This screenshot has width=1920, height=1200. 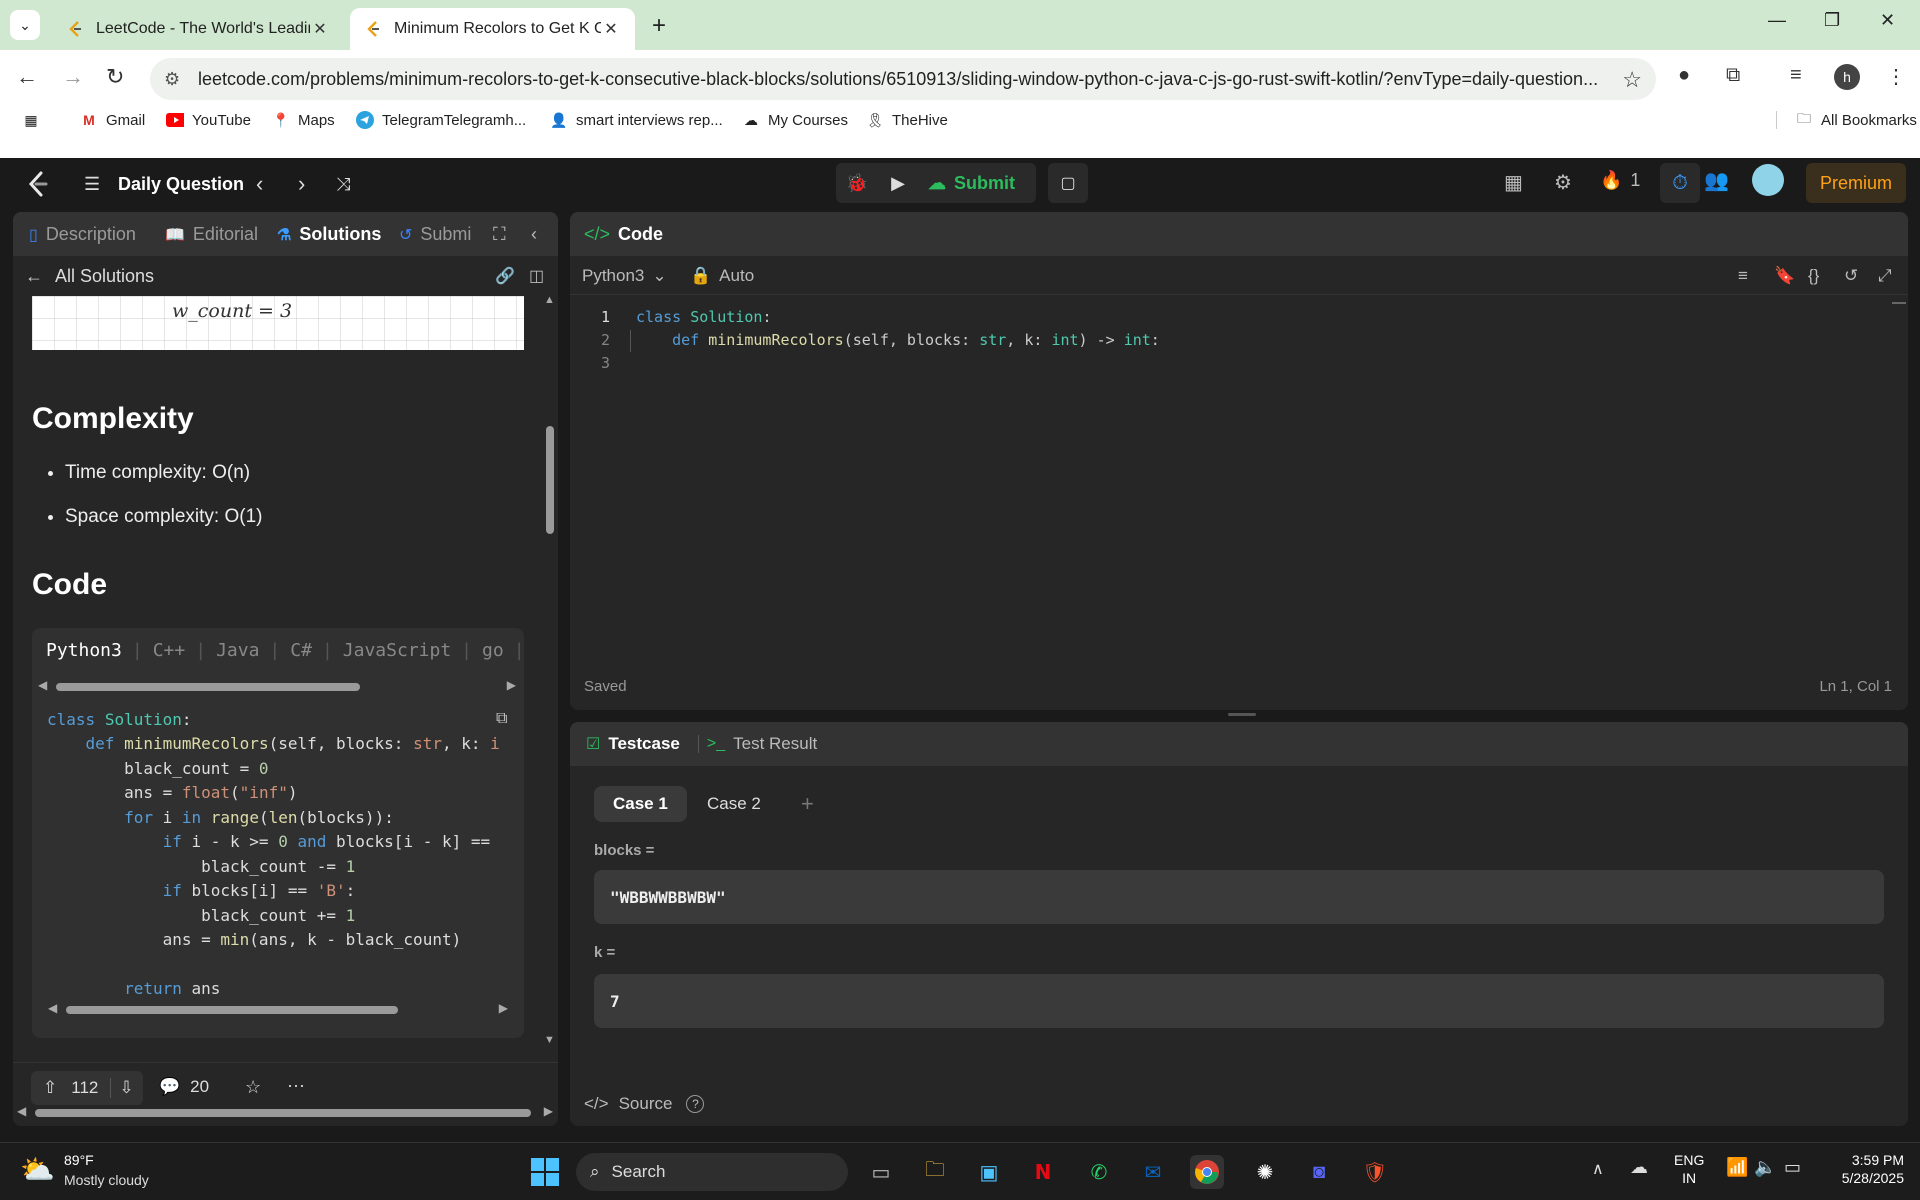 I want to click on language-select: Python3 ⌄, so click(x=624, y=276).